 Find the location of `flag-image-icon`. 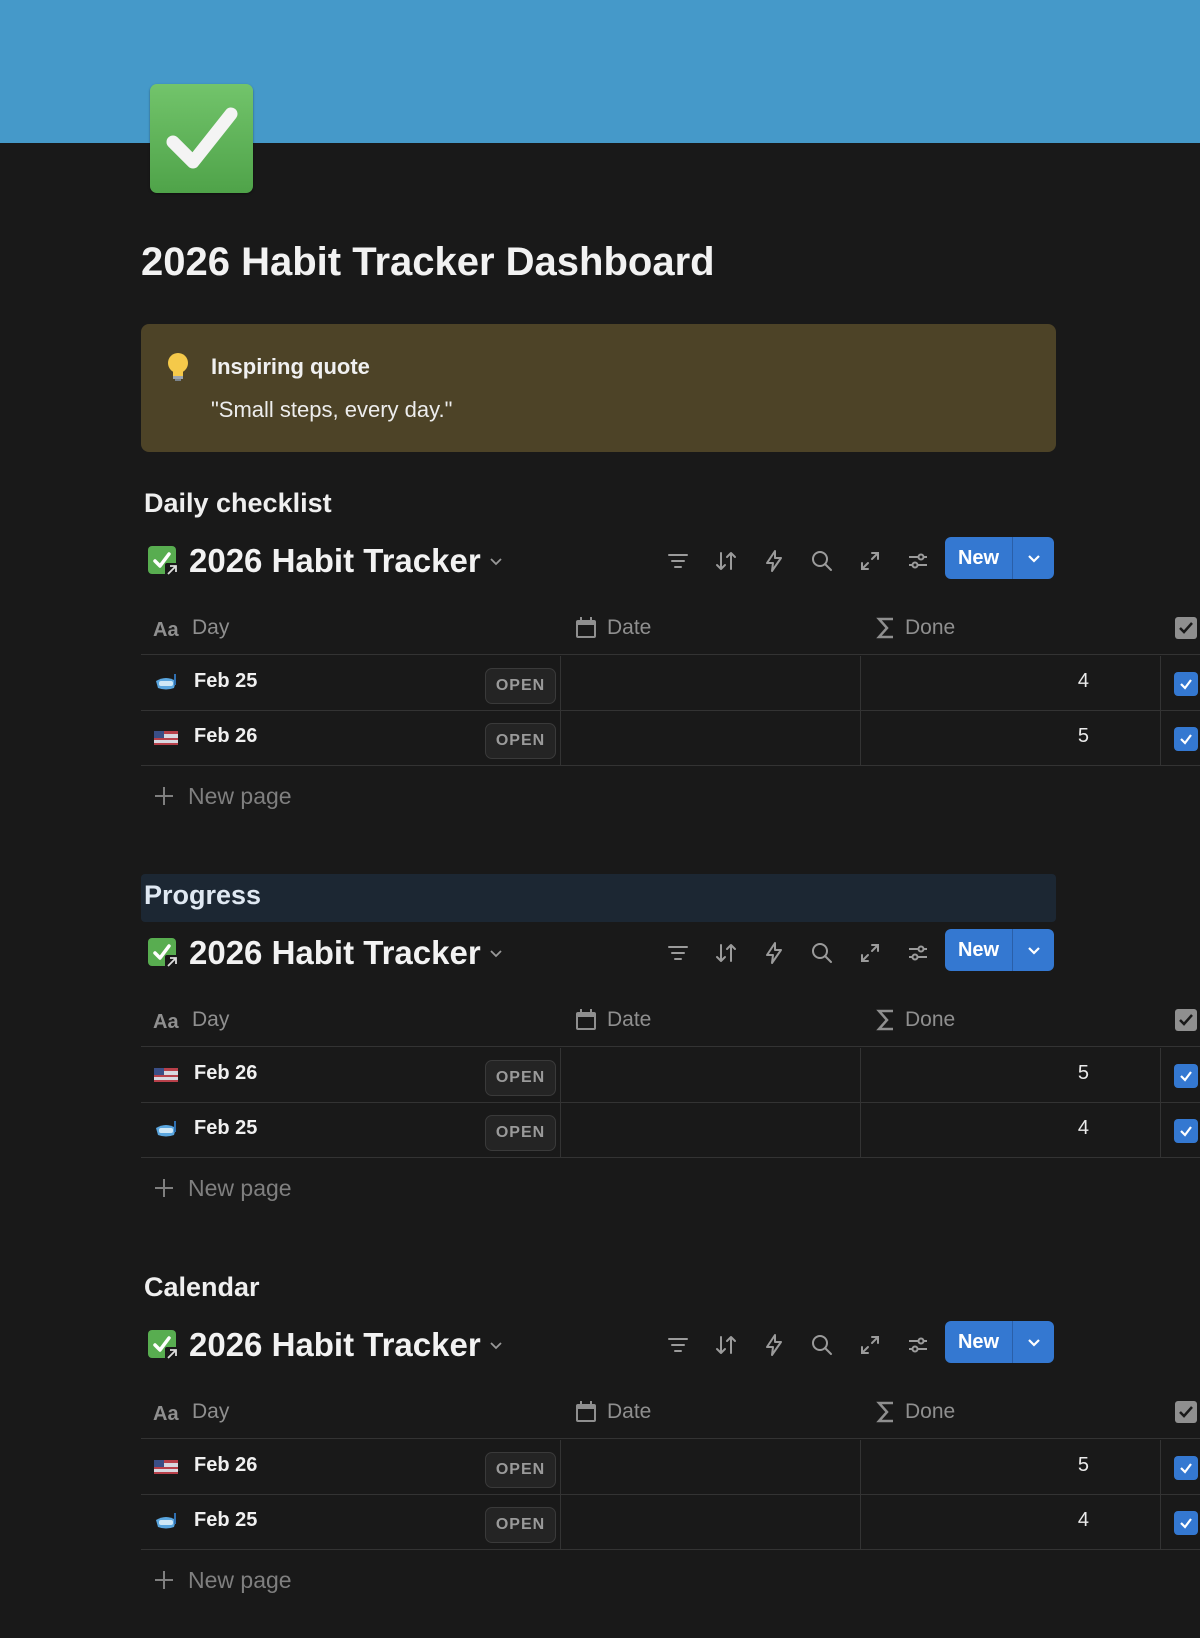

flag-image-icon is located at coordinates (166, 1467).